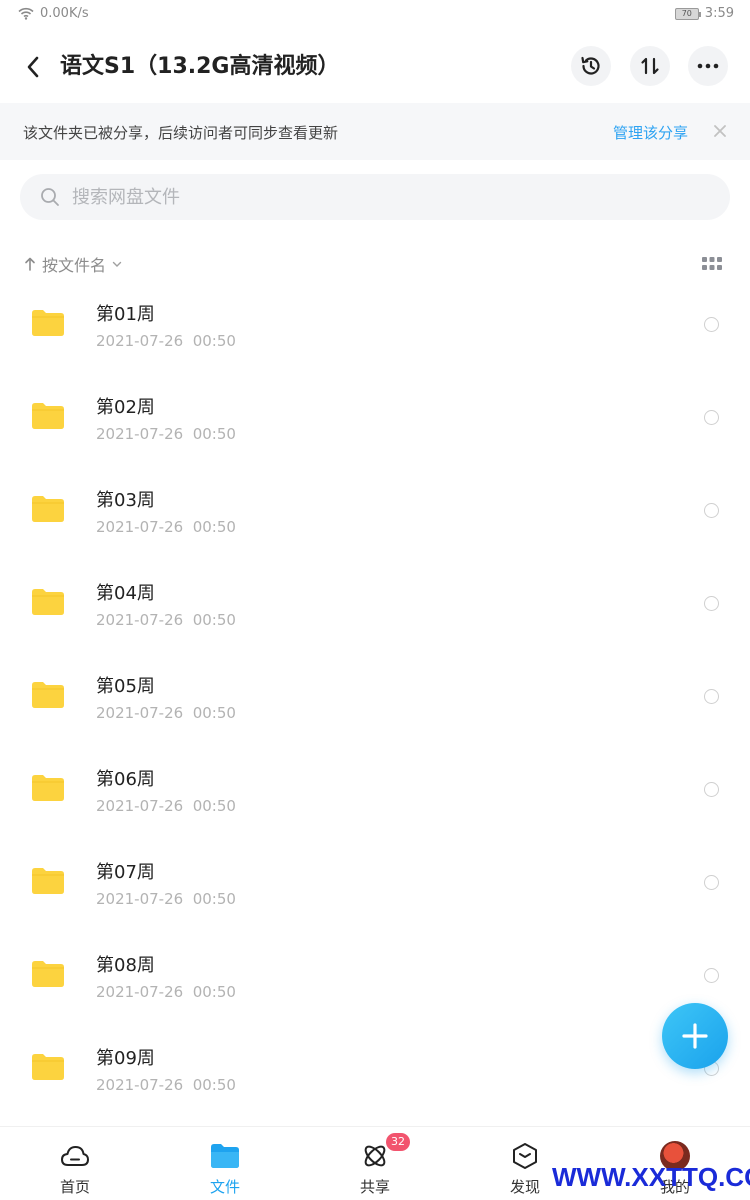 This screenshot has width=750, height=1200. I want to click on search-input, so click(382, 197).